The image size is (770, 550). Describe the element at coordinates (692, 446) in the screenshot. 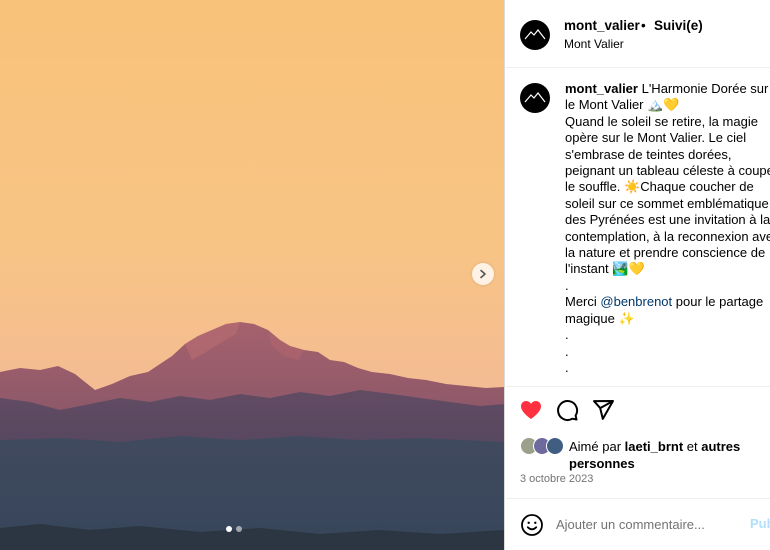

I see `likes-conjunction: et` at that location.